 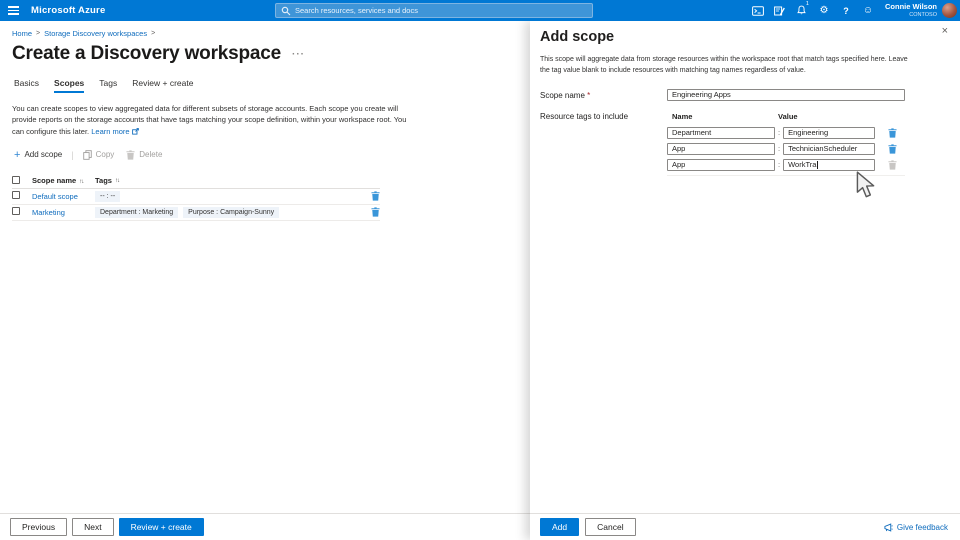 I want to click on avatar, so click(x=949, y=10).